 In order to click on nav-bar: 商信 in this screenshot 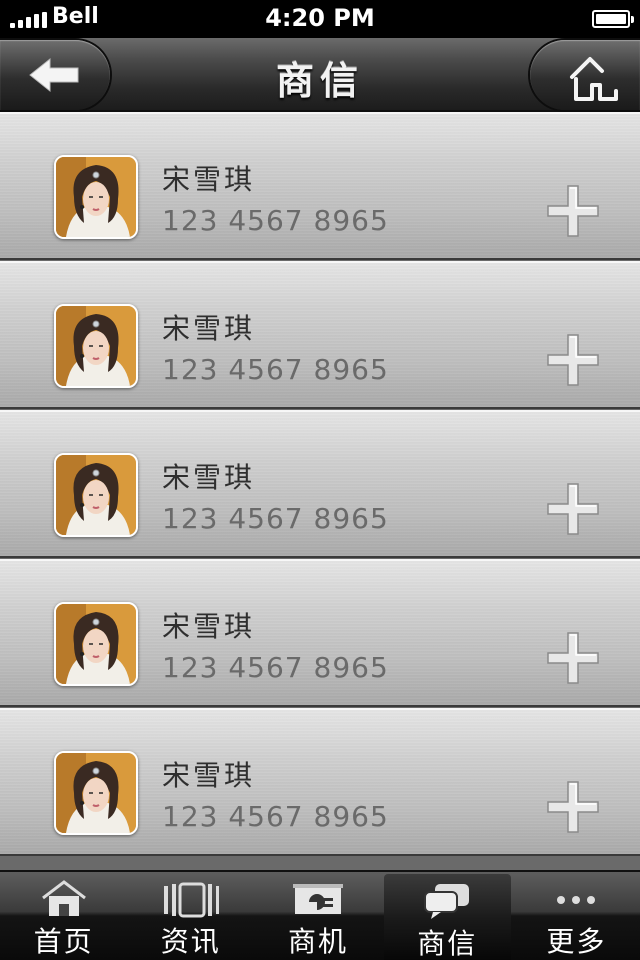, I will do `click(320, 75)`.